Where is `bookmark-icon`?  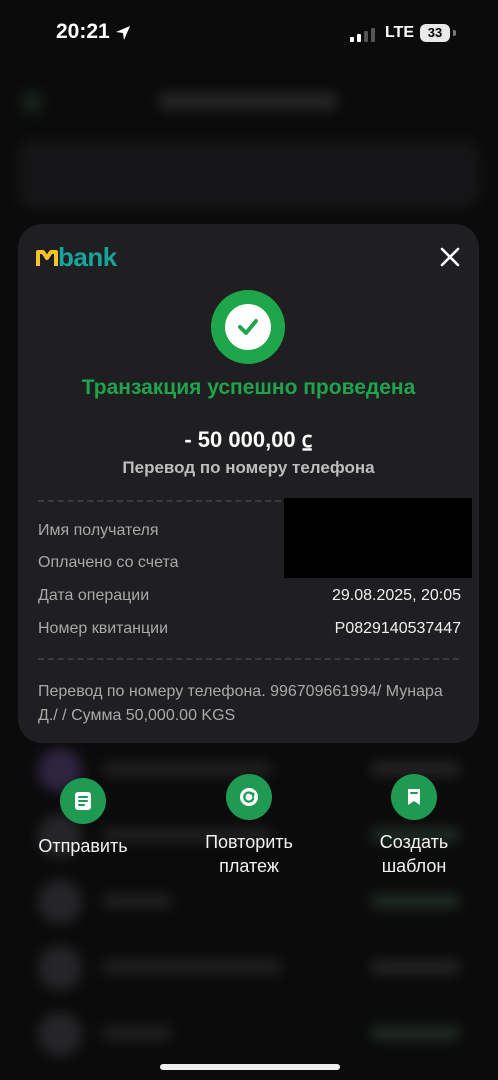 bookmark-icon is located at coordinates (414, 797).